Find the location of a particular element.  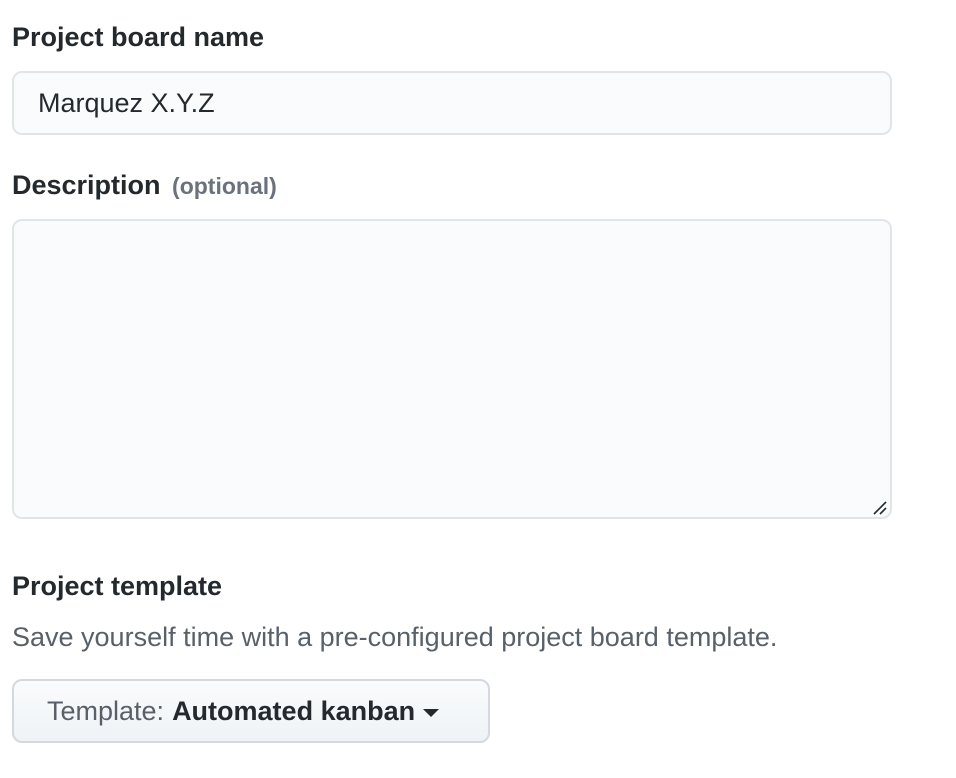

template-select-button: Template: Automated kanban is located at coordinates (251, 711).